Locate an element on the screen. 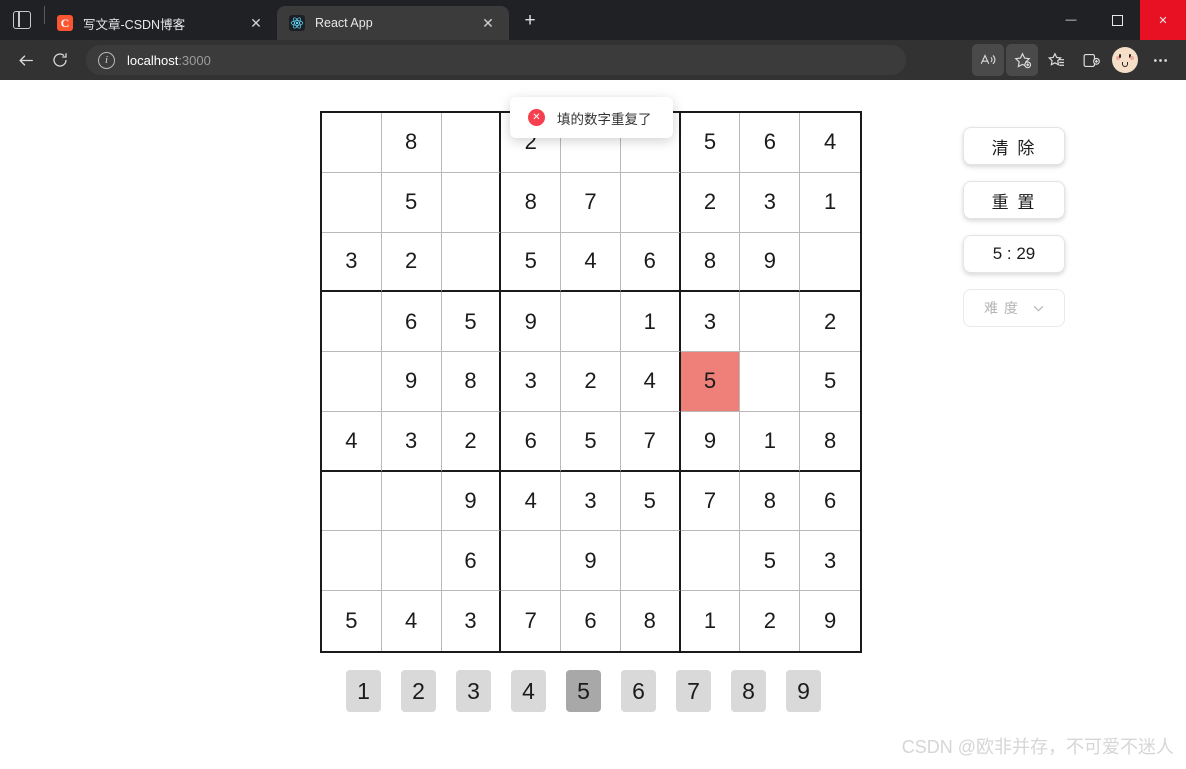  address-bar: i localhost:3000 is located at coordinates (496, 60).